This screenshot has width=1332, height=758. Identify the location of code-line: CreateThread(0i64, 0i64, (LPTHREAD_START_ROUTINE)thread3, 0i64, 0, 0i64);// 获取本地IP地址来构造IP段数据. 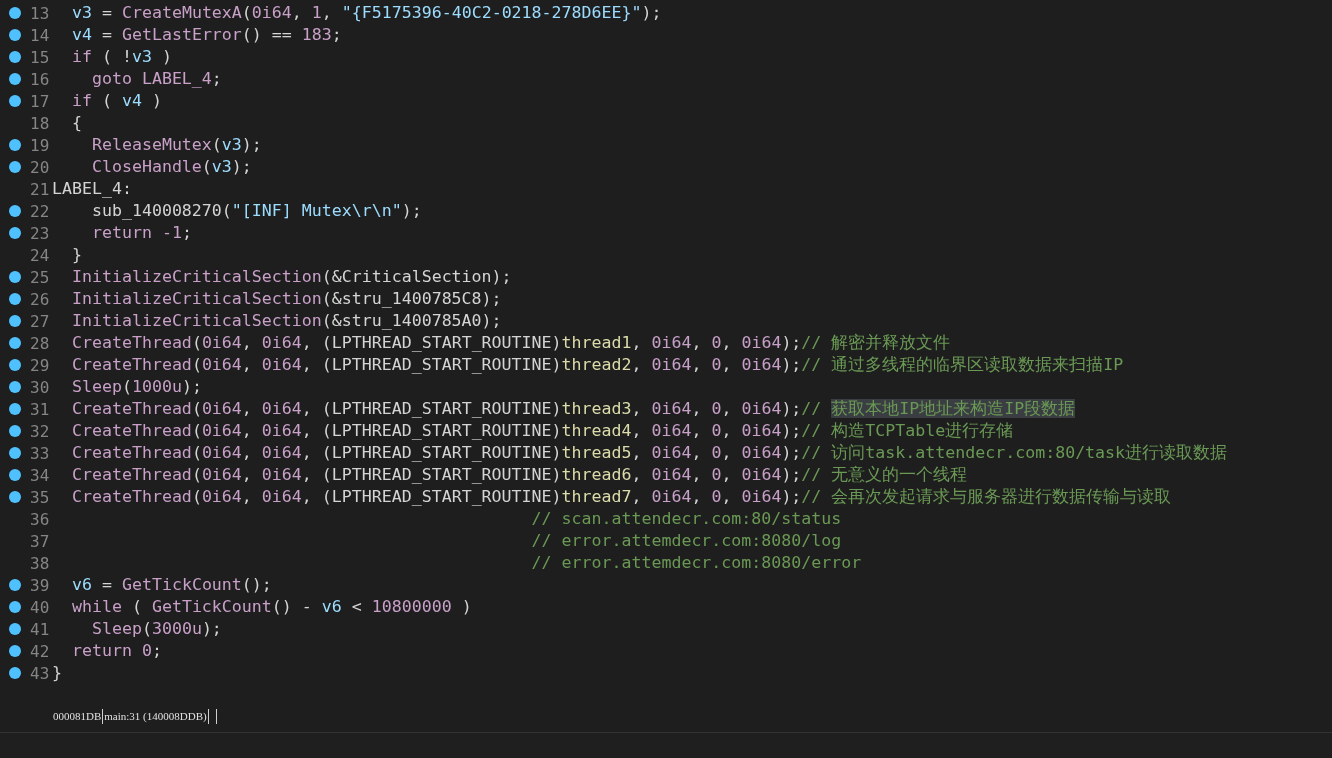
(573, 409).